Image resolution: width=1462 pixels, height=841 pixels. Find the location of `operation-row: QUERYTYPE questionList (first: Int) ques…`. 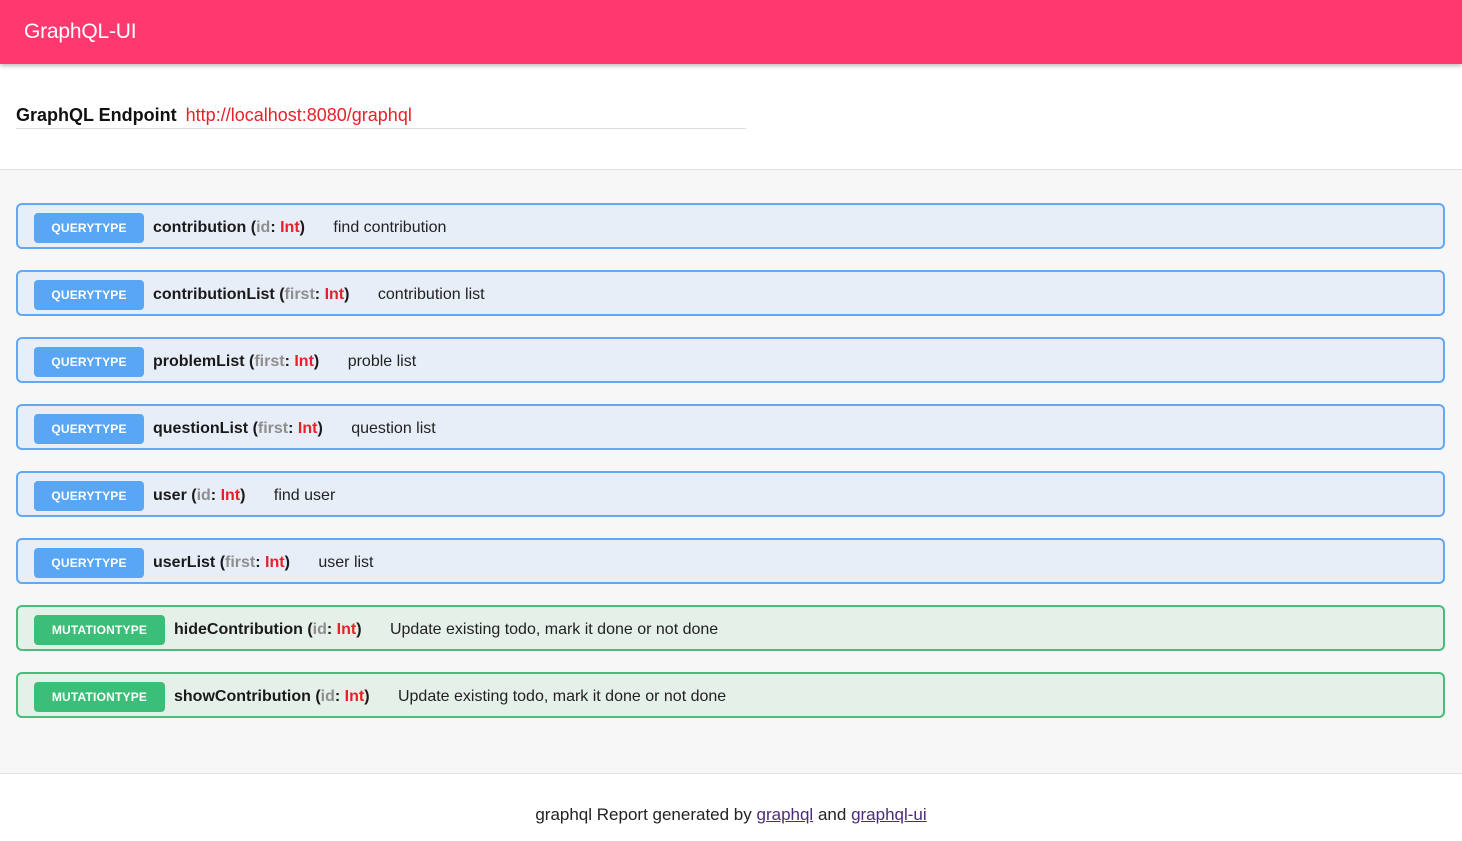

operation-row: QUERYTYPE questionList (first: Int) ques… is located at coordinates (730, 427).